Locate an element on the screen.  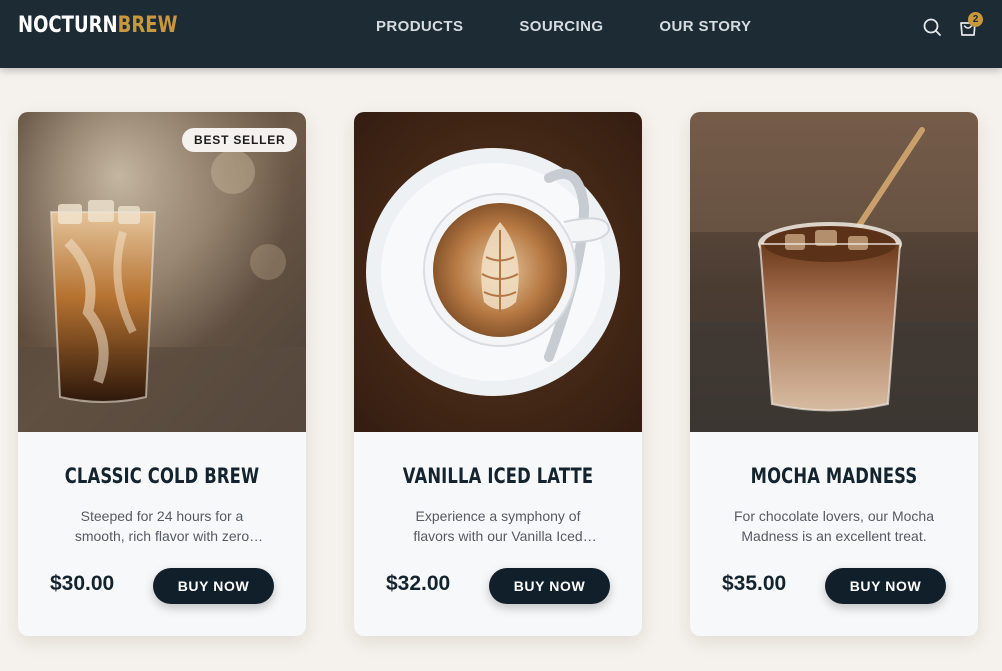
product-price: $30.00 is located at coordinates (82, 583).